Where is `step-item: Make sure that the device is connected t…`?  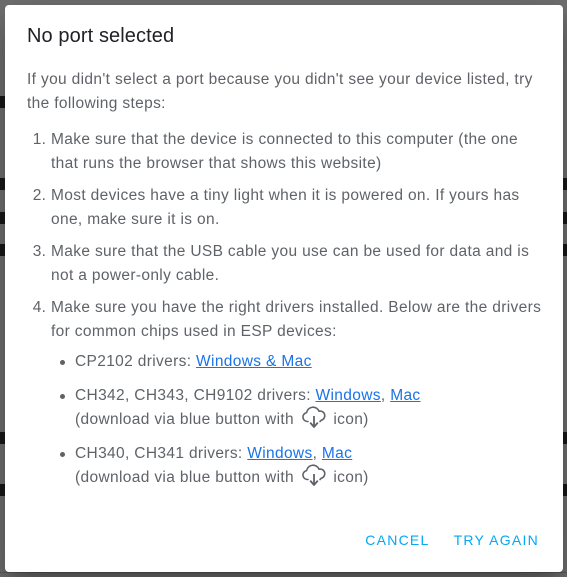
step-item: Make sure that the device is connected t… is located at coordinates (299, 152).